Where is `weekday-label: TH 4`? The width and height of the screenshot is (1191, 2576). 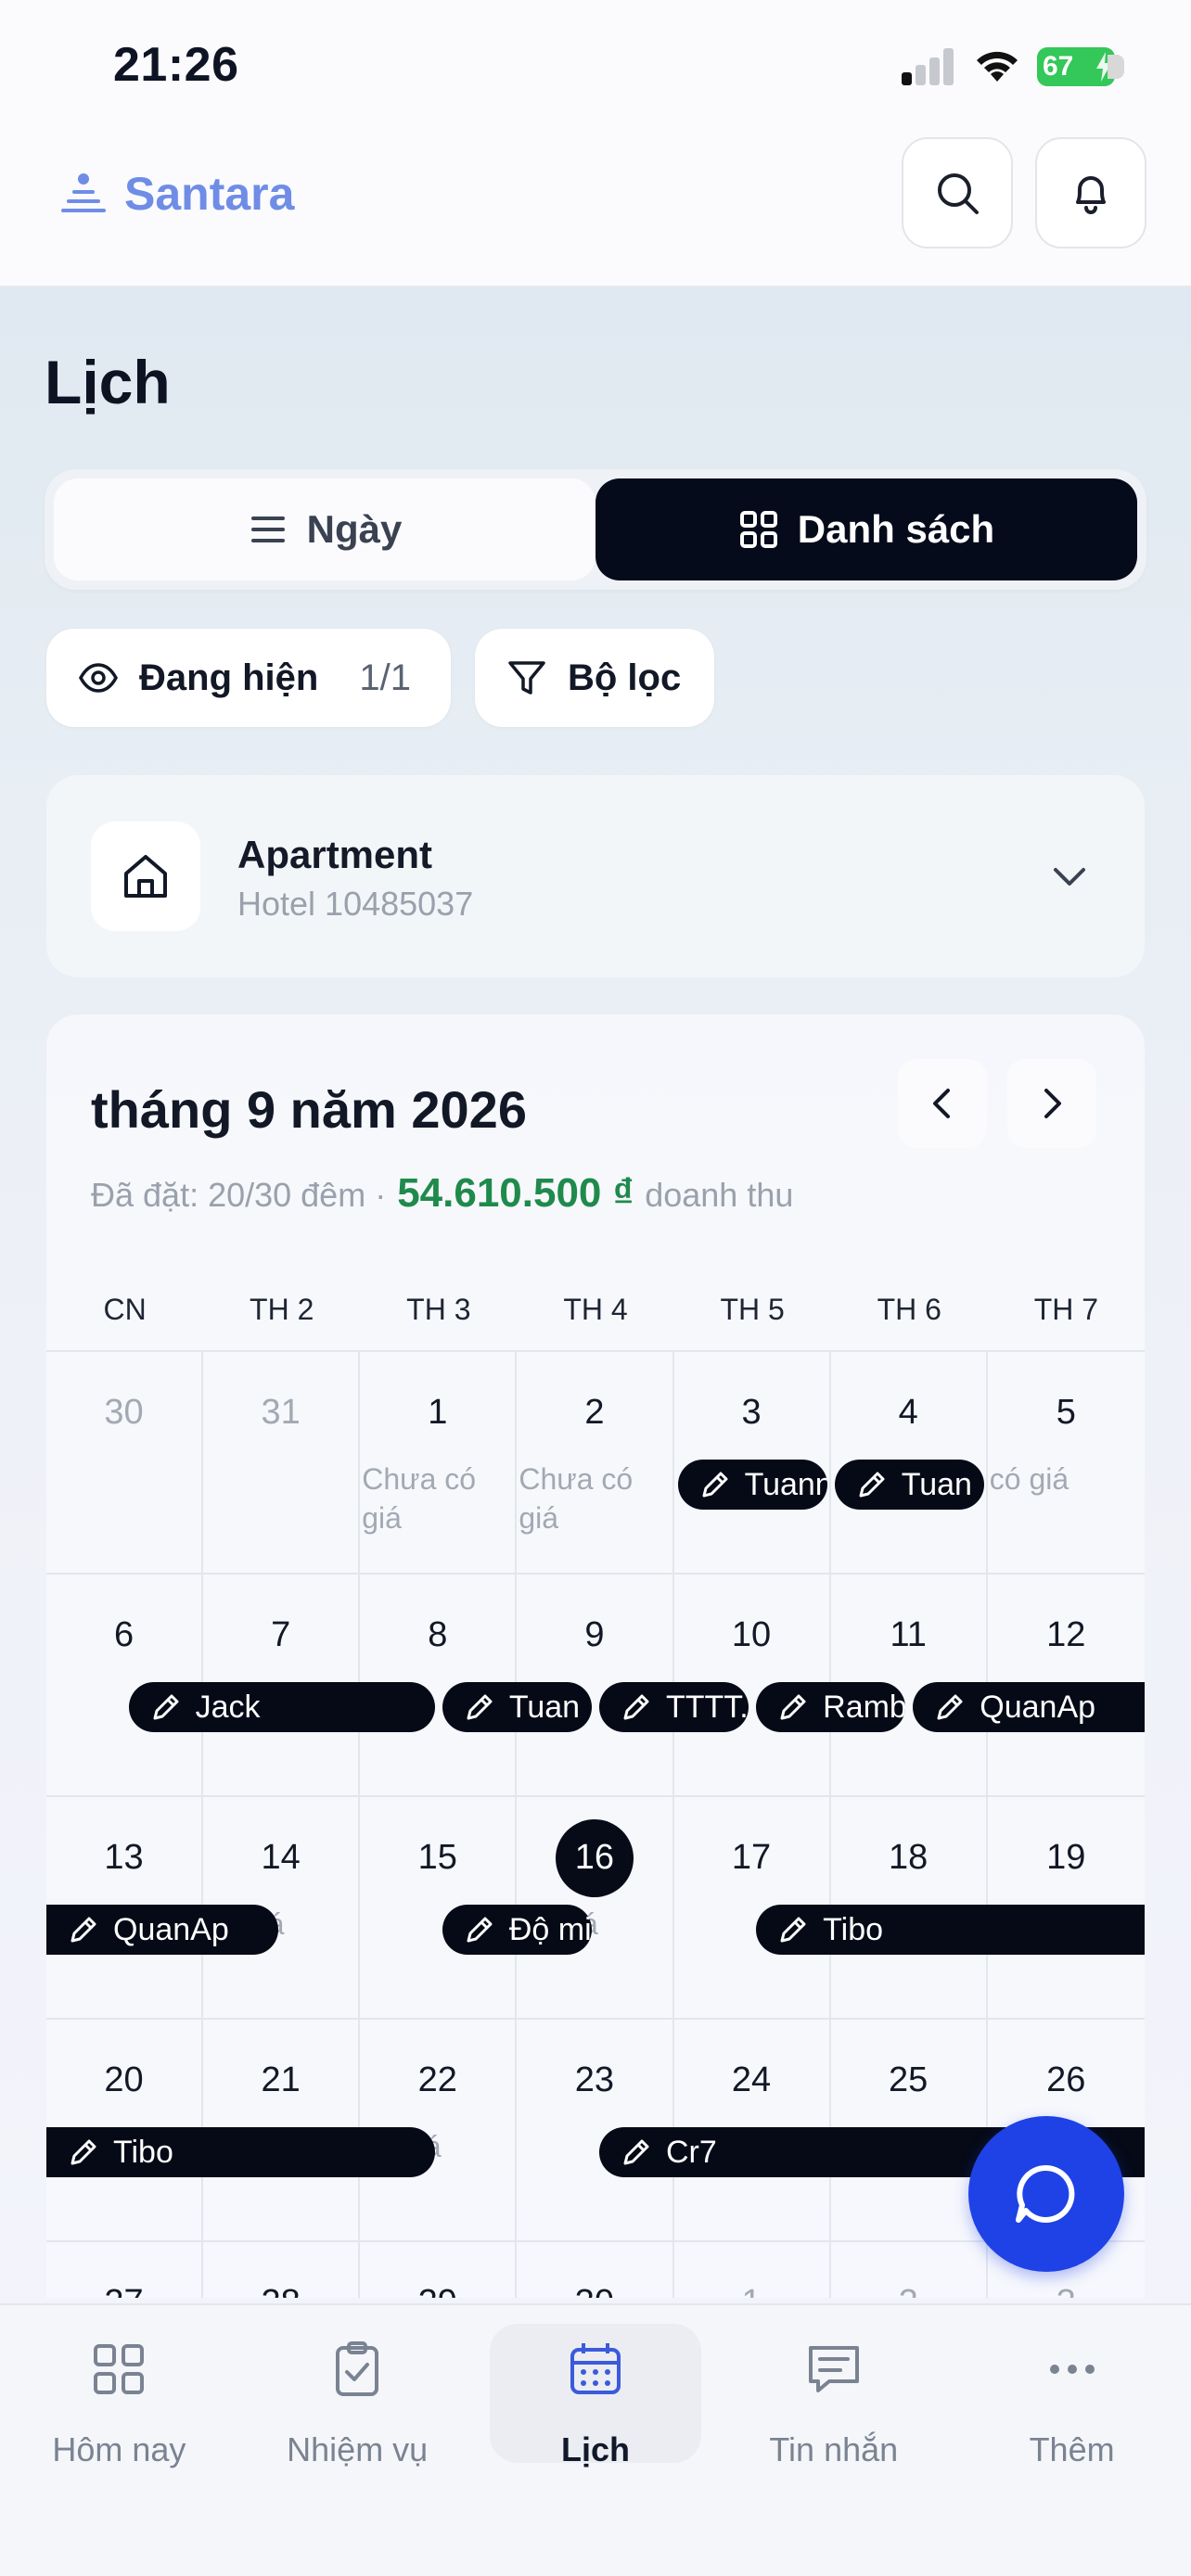
weekday-label: TH 4 is located at coordinates (595, 1310).